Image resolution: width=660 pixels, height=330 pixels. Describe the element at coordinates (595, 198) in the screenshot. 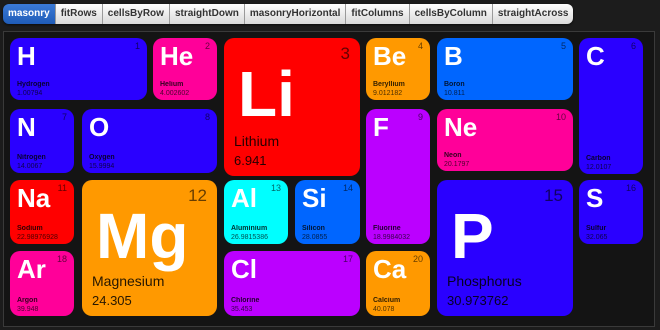

I see `element-symbol: S` at that location.